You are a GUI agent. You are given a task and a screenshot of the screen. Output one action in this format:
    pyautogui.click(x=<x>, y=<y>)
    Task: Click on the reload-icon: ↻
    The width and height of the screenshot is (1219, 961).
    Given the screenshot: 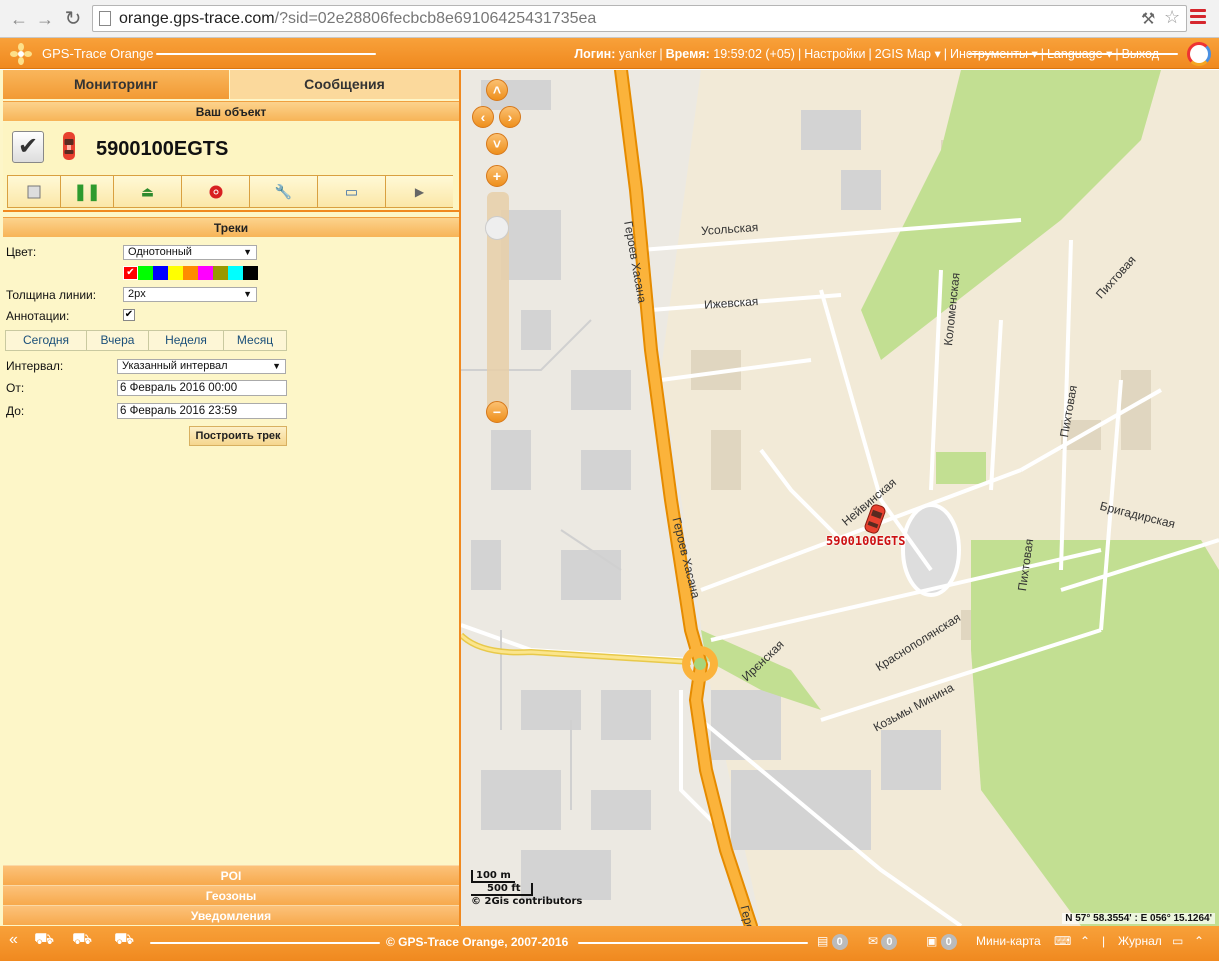 What is the action you would take?
    pyautogui.click(x=73, y=19)
    